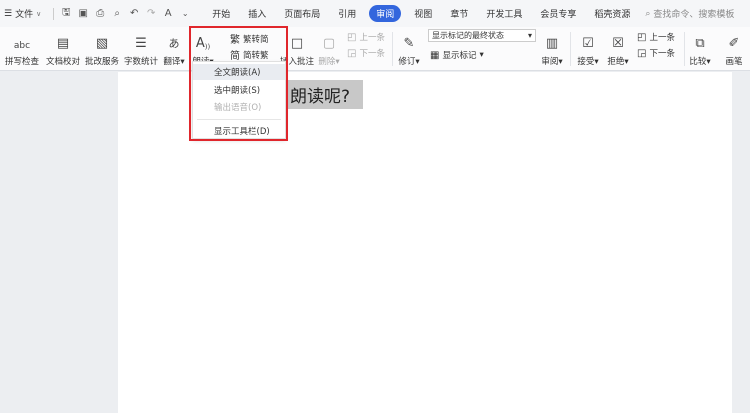  Describe the element at coordinates (203, 43) in the screenshot. I see `read-aloud-icon: A))` at that location.